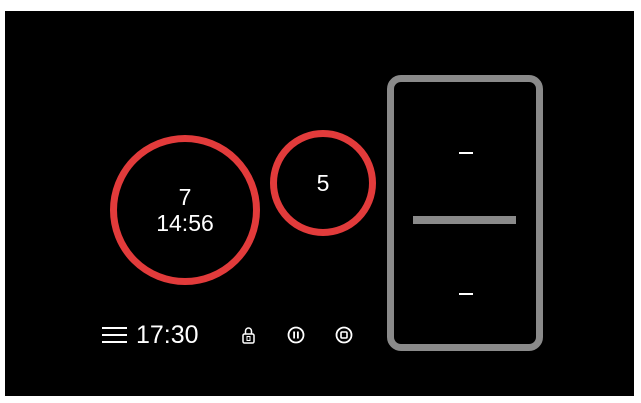  Describe the element at coordinates (296, 337) in the screenshot. I see `pause-icon` at that location.